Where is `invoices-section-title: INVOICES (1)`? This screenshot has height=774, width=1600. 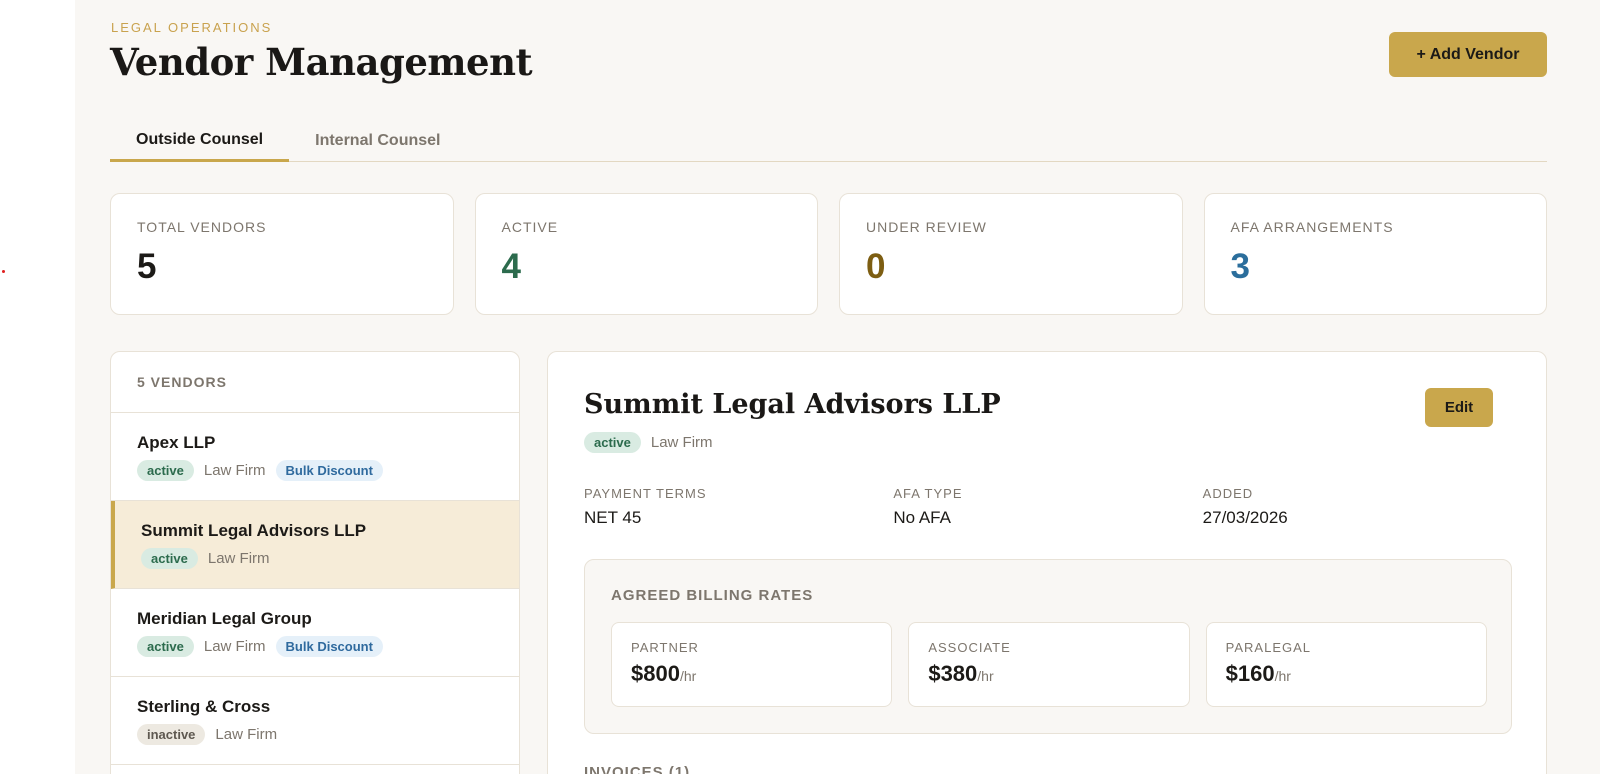 invoices-section-title: INVOICES (1) is located at coordinates (637, 769).